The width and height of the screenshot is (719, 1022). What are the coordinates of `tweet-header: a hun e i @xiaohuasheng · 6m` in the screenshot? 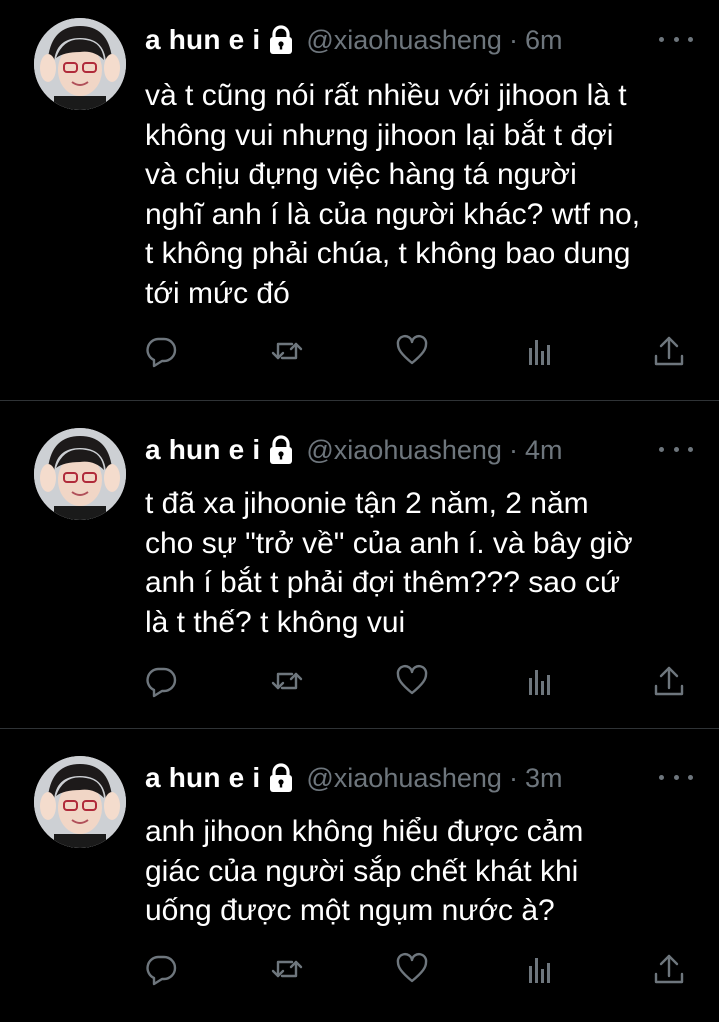 It's located at (432, 40).